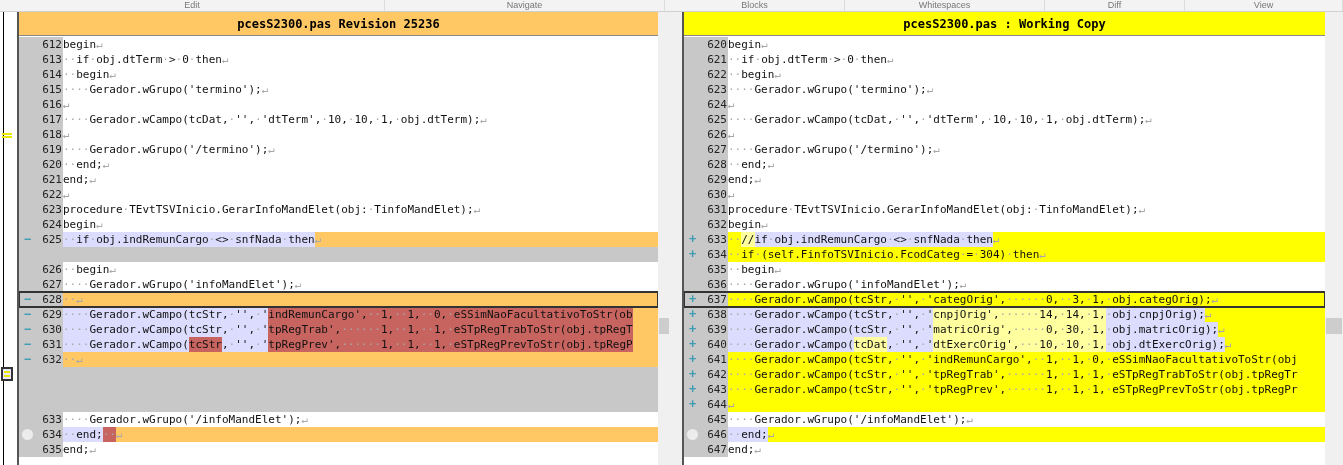 The width and height of the screenshot is (1343, 465). I want to click on line-number: 640, so click(717, 344).